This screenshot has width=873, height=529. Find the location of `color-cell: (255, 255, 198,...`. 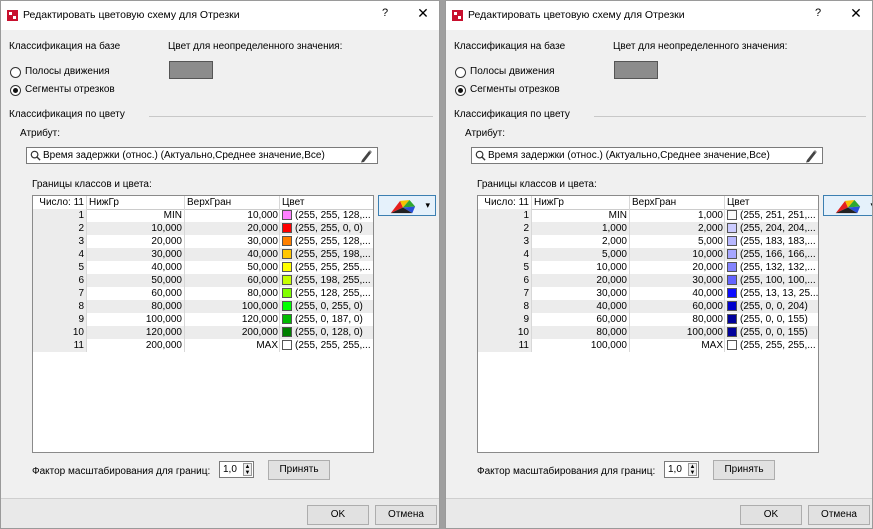

color-cell: (255, 255, 198,... is located at coordinates (326, 254).